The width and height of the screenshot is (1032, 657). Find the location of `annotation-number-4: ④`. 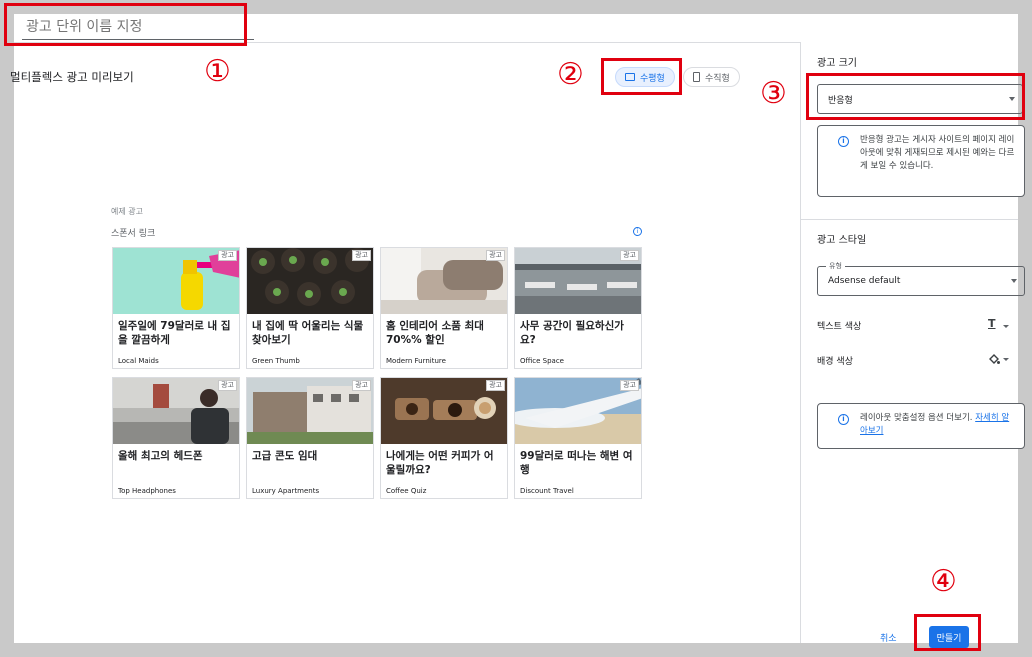

annotation-number-4: ④ is located at coordinates (943, 581).